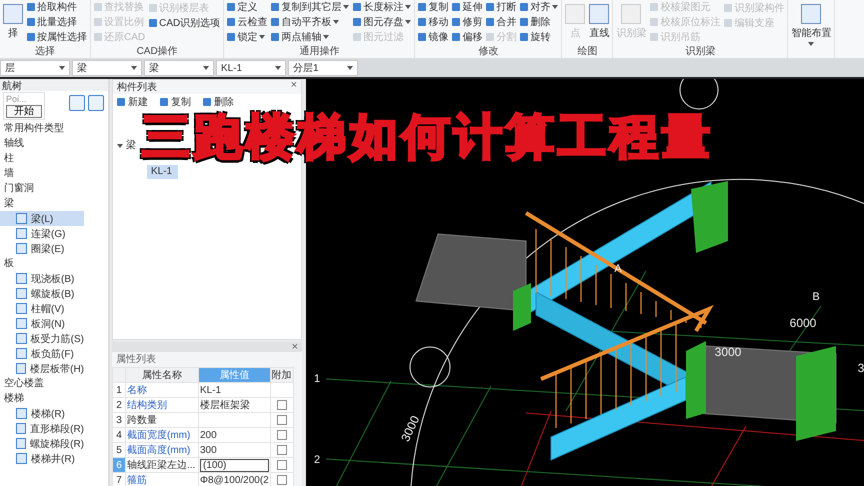  I want to click on ribbon-button: 偏移, so click(467, 36).